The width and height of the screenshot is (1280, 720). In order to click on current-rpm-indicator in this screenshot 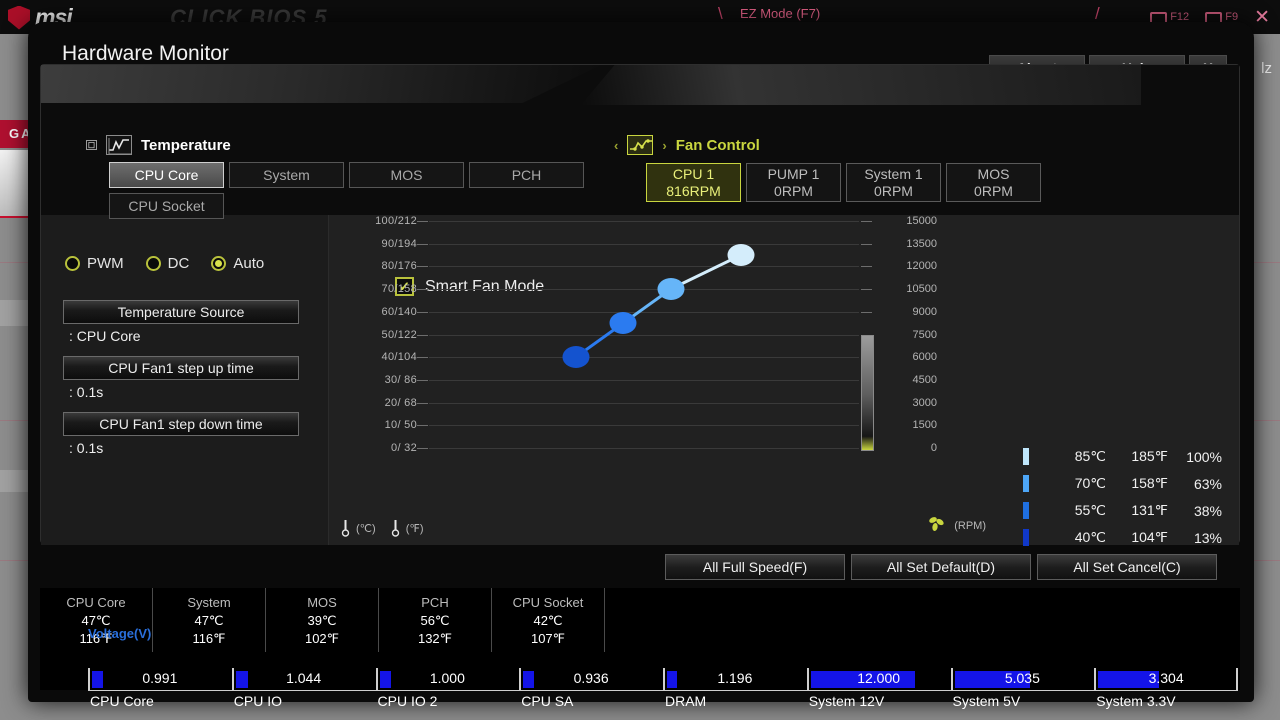, I will do `click(867, 392)`.